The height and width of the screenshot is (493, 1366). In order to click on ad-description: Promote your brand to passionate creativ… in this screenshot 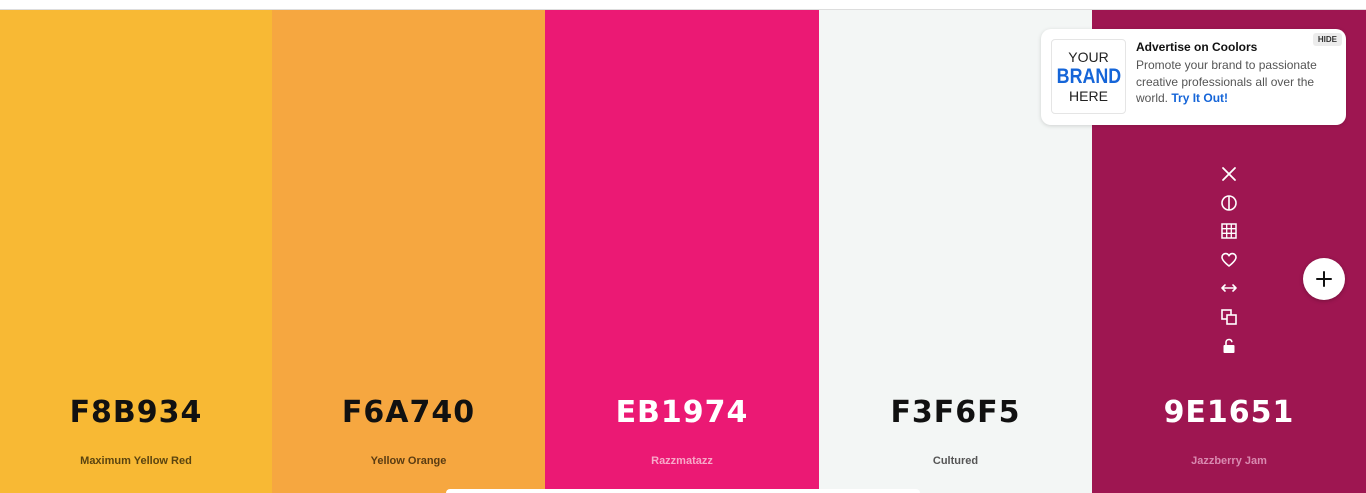, I will do `click(1238, 82)`.